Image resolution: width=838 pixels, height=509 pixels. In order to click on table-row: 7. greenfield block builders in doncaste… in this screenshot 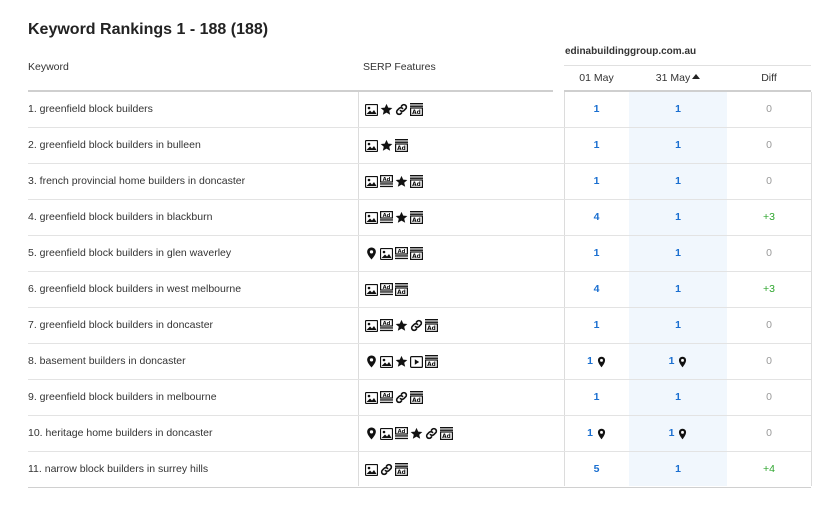, I will do `click(419, 326)`.